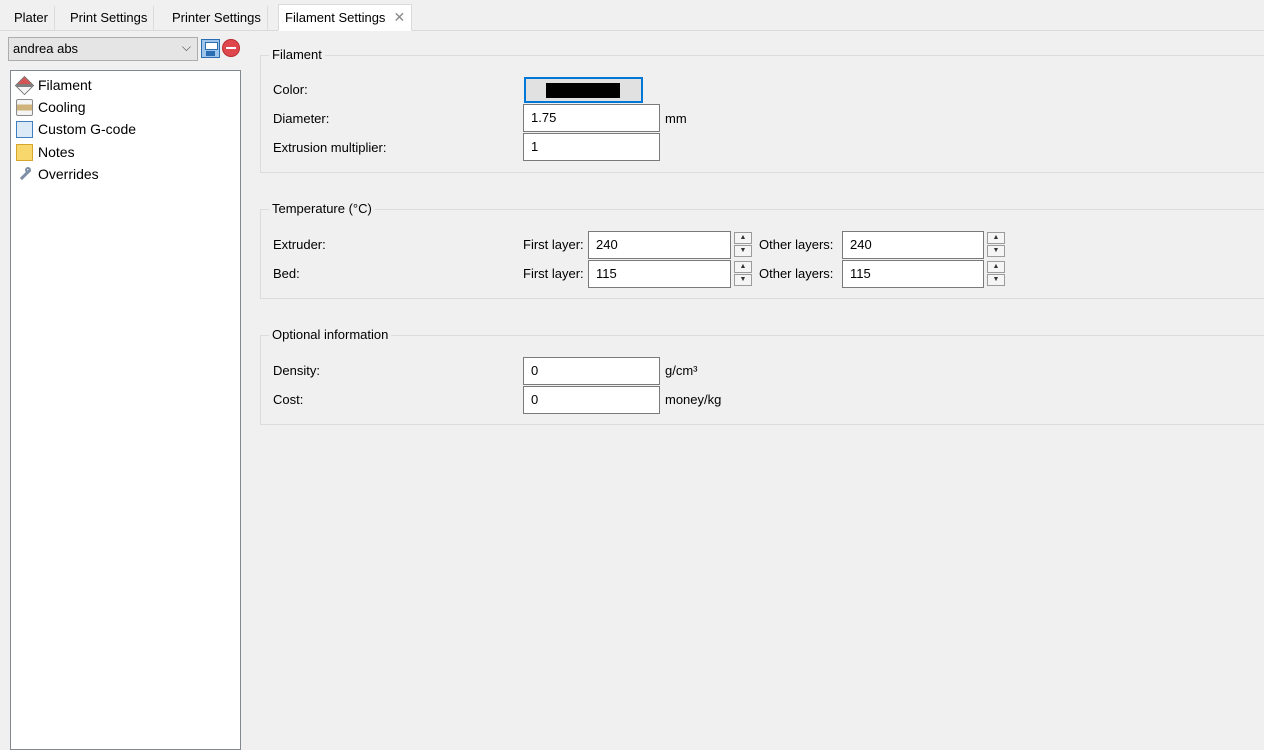 The width and height of the screenshot is (1264, 750). I want to click on tree-item-overrides: Overrides, so click(57, 174).